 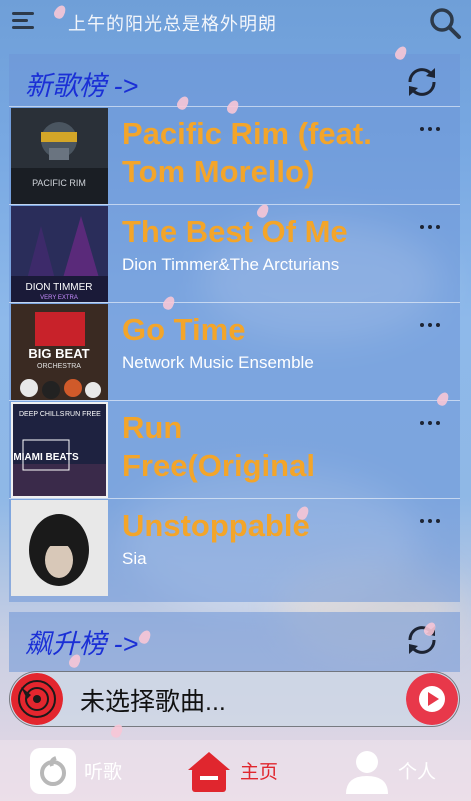 I want to click on cover-text: PACIFIC RIM, so click(x=59, y=183).